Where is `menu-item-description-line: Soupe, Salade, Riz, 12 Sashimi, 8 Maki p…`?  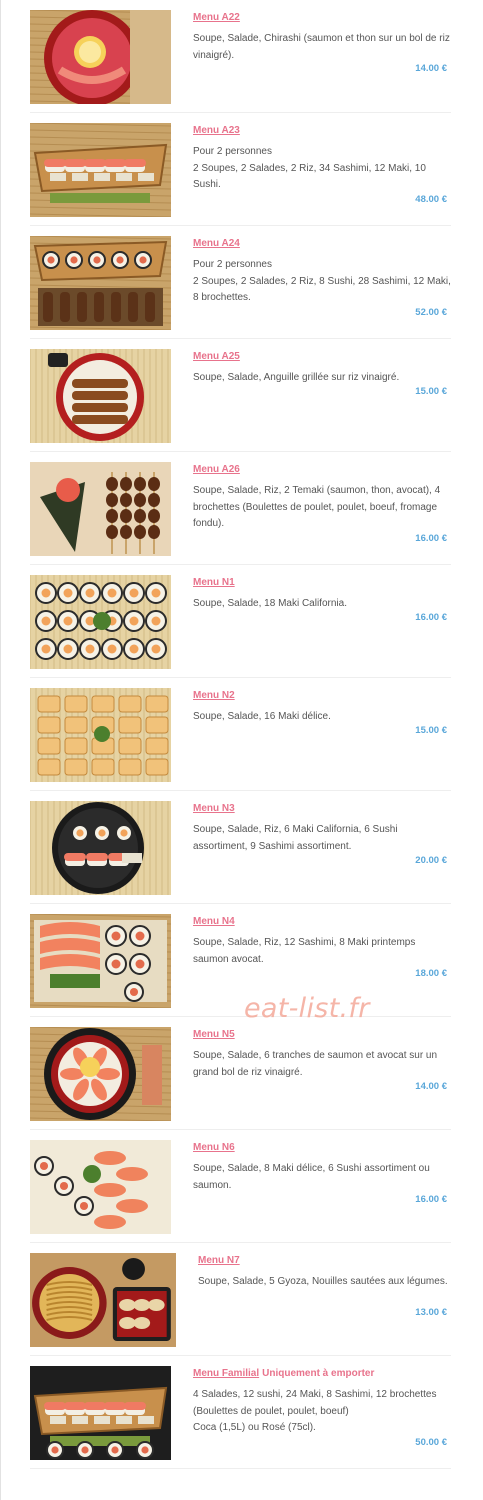
menu-item-description-line: Soupe, Salade, Riz, 12 Sashimi, 8 Maki p… is located at coordinates (304, 951).